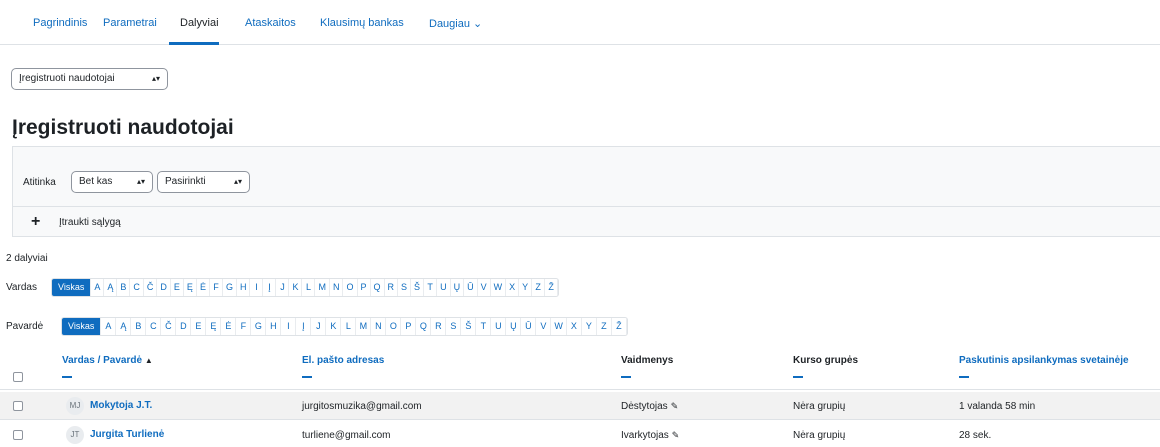  Describe the element at coordinates (350, 287) in the screenshot. I see `firstname-initial-letter-button: O` at that location.